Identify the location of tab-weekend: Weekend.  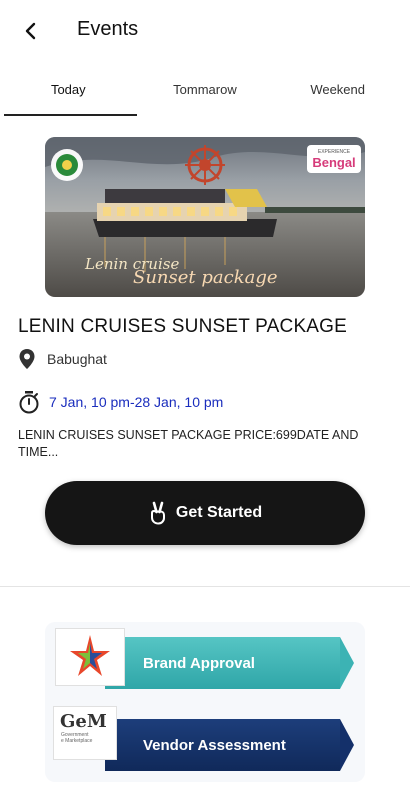
(341, 93).